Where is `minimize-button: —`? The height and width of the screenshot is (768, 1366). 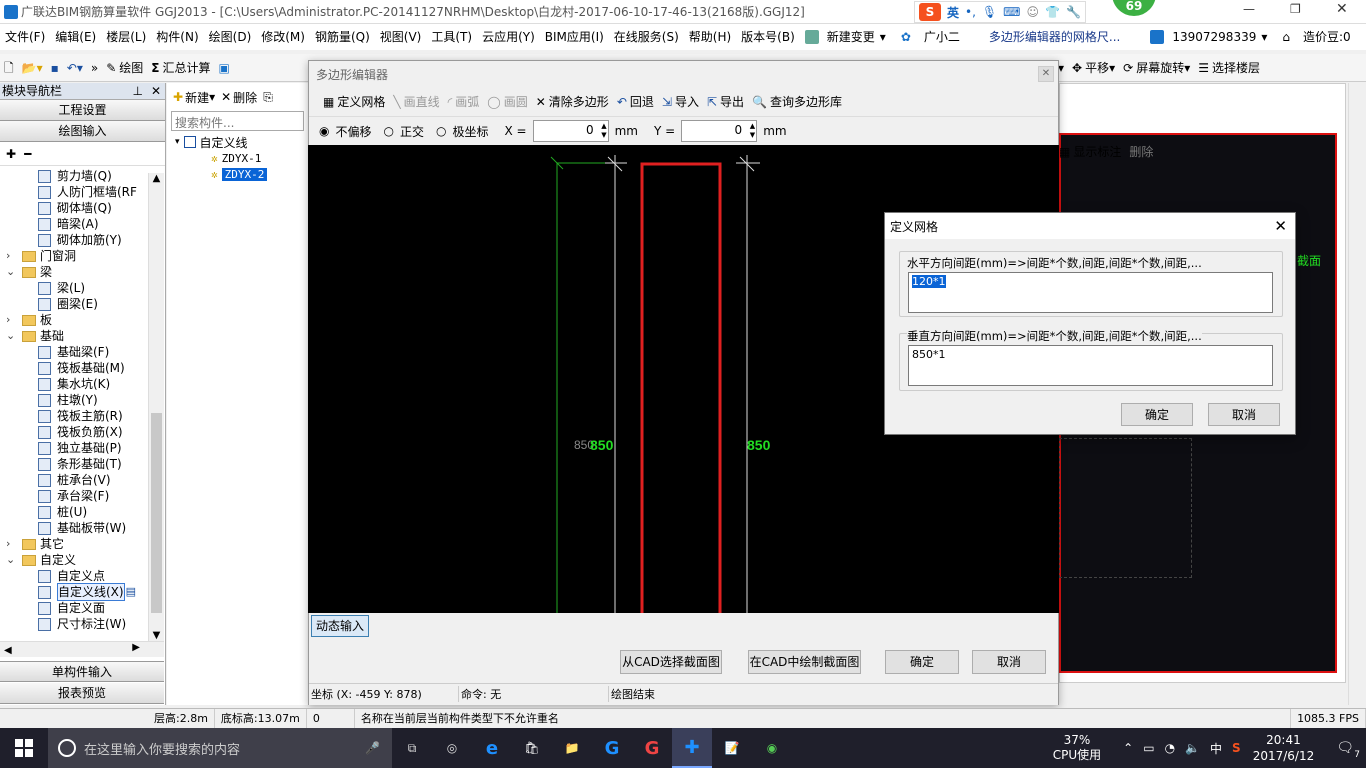 minimize-button: — is located at coordinates (1249, 9).